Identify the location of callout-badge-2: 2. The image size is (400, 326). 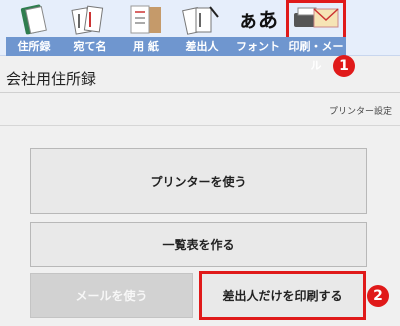
(378, 296).